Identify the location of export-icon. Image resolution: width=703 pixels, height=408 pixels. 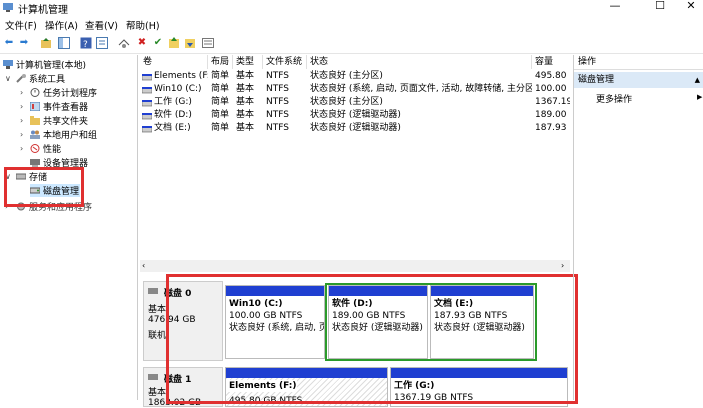
(174, 43).